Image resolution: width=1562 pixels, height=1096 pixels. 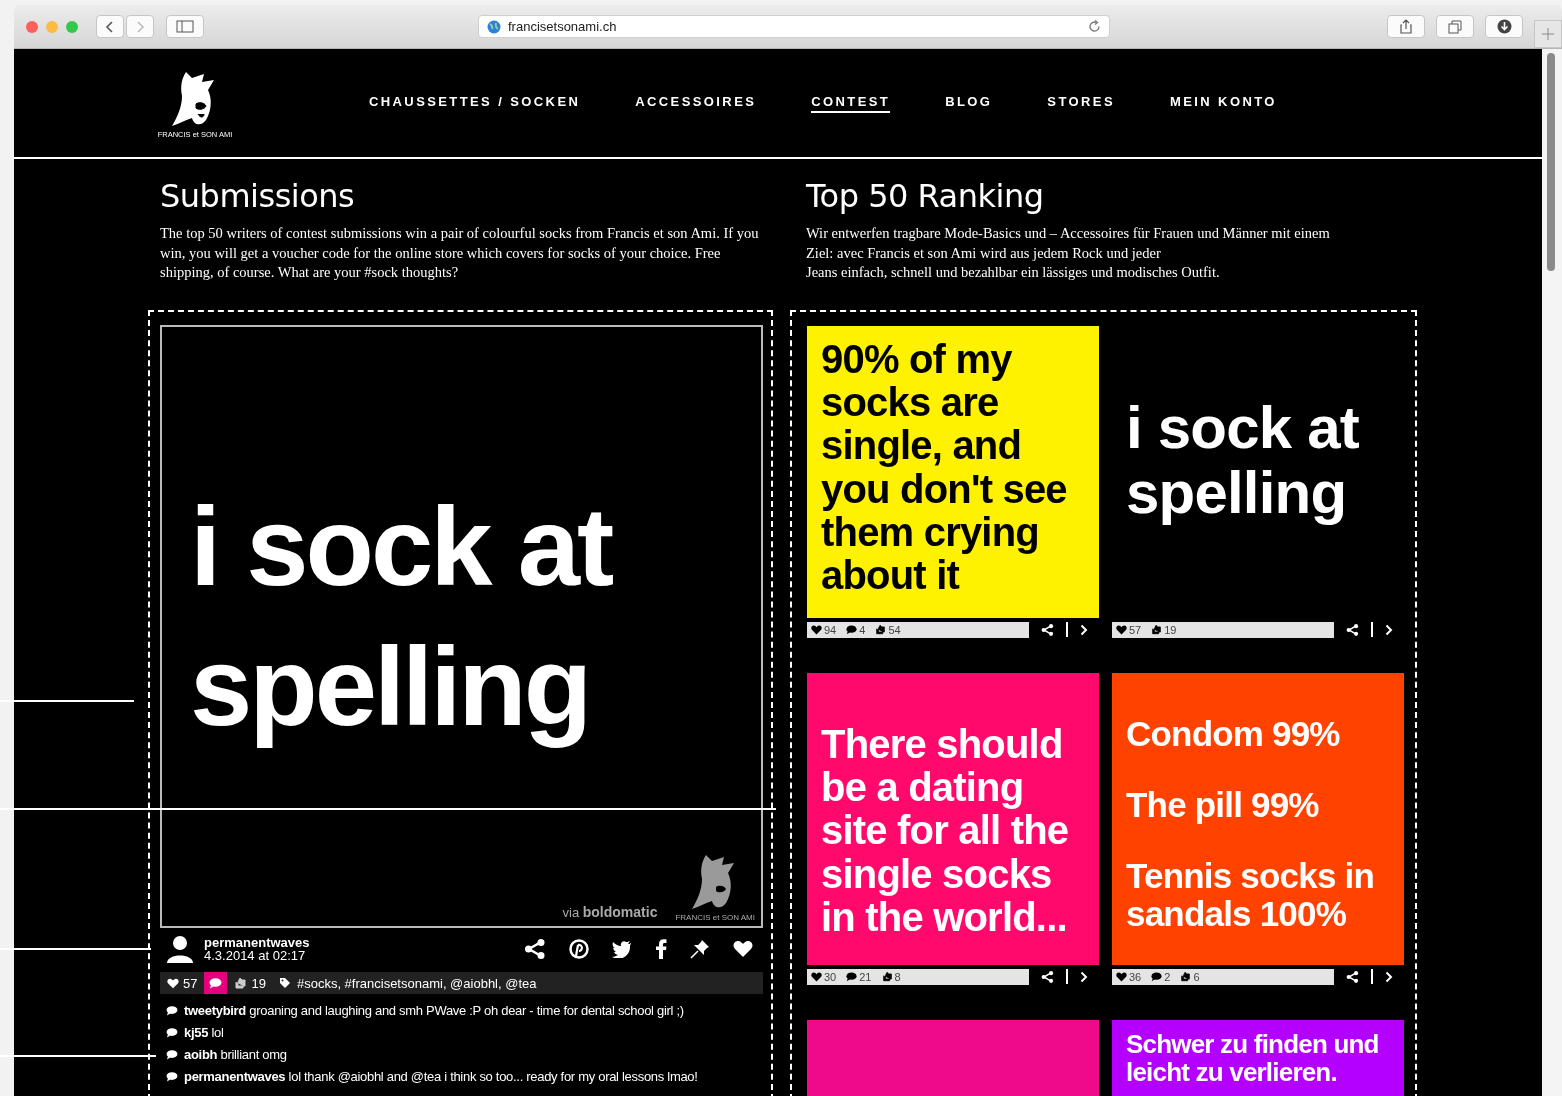 I want to click on section-title: Submissions, so click(x=258, y=196).